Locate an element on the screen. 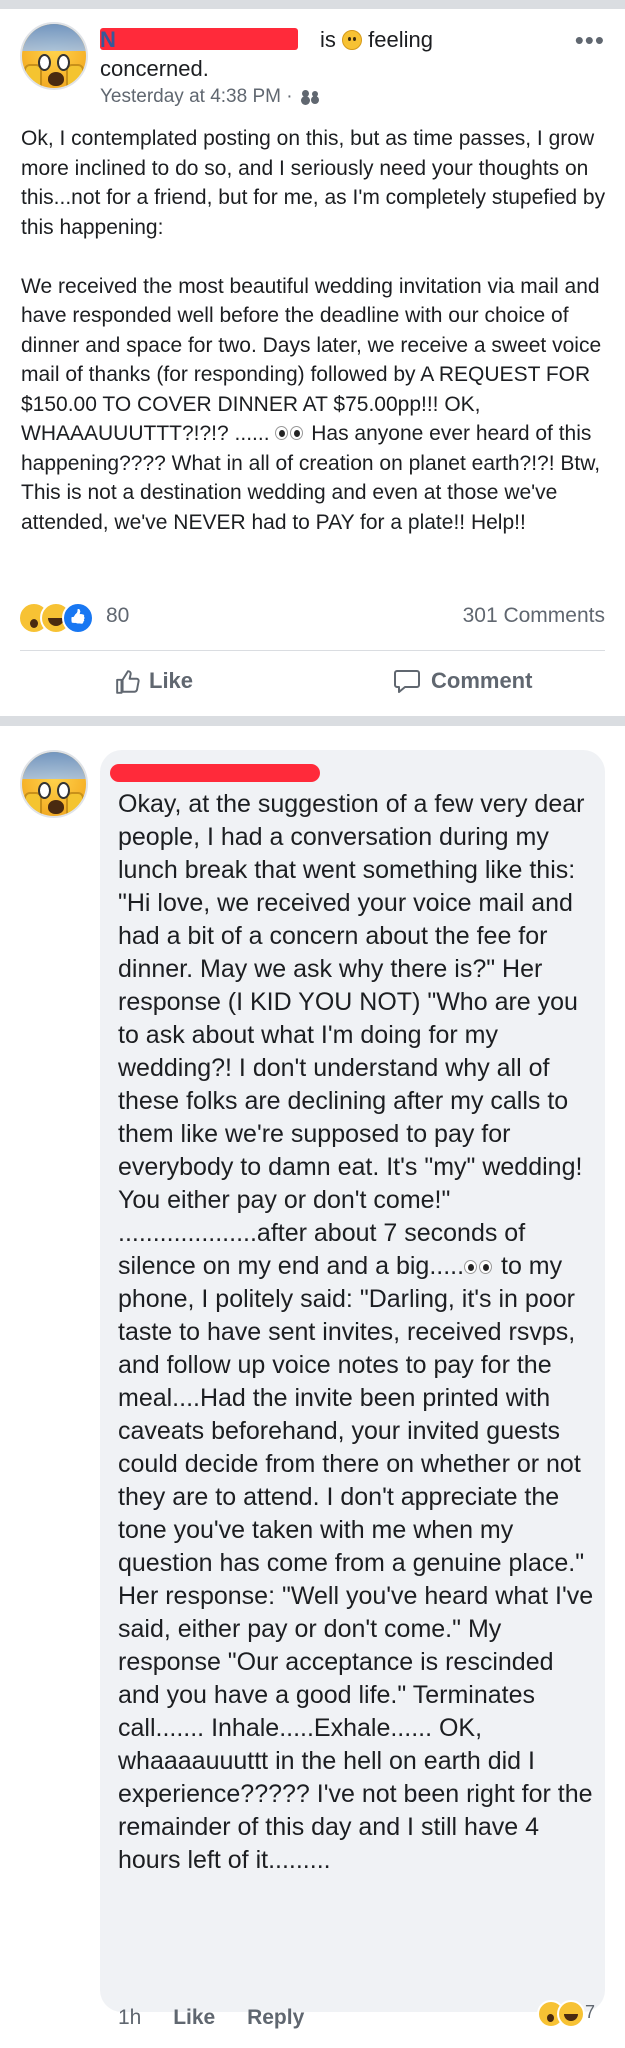 This screenshot has width=625, height=2048. divider is located at coordinates (312, 650).